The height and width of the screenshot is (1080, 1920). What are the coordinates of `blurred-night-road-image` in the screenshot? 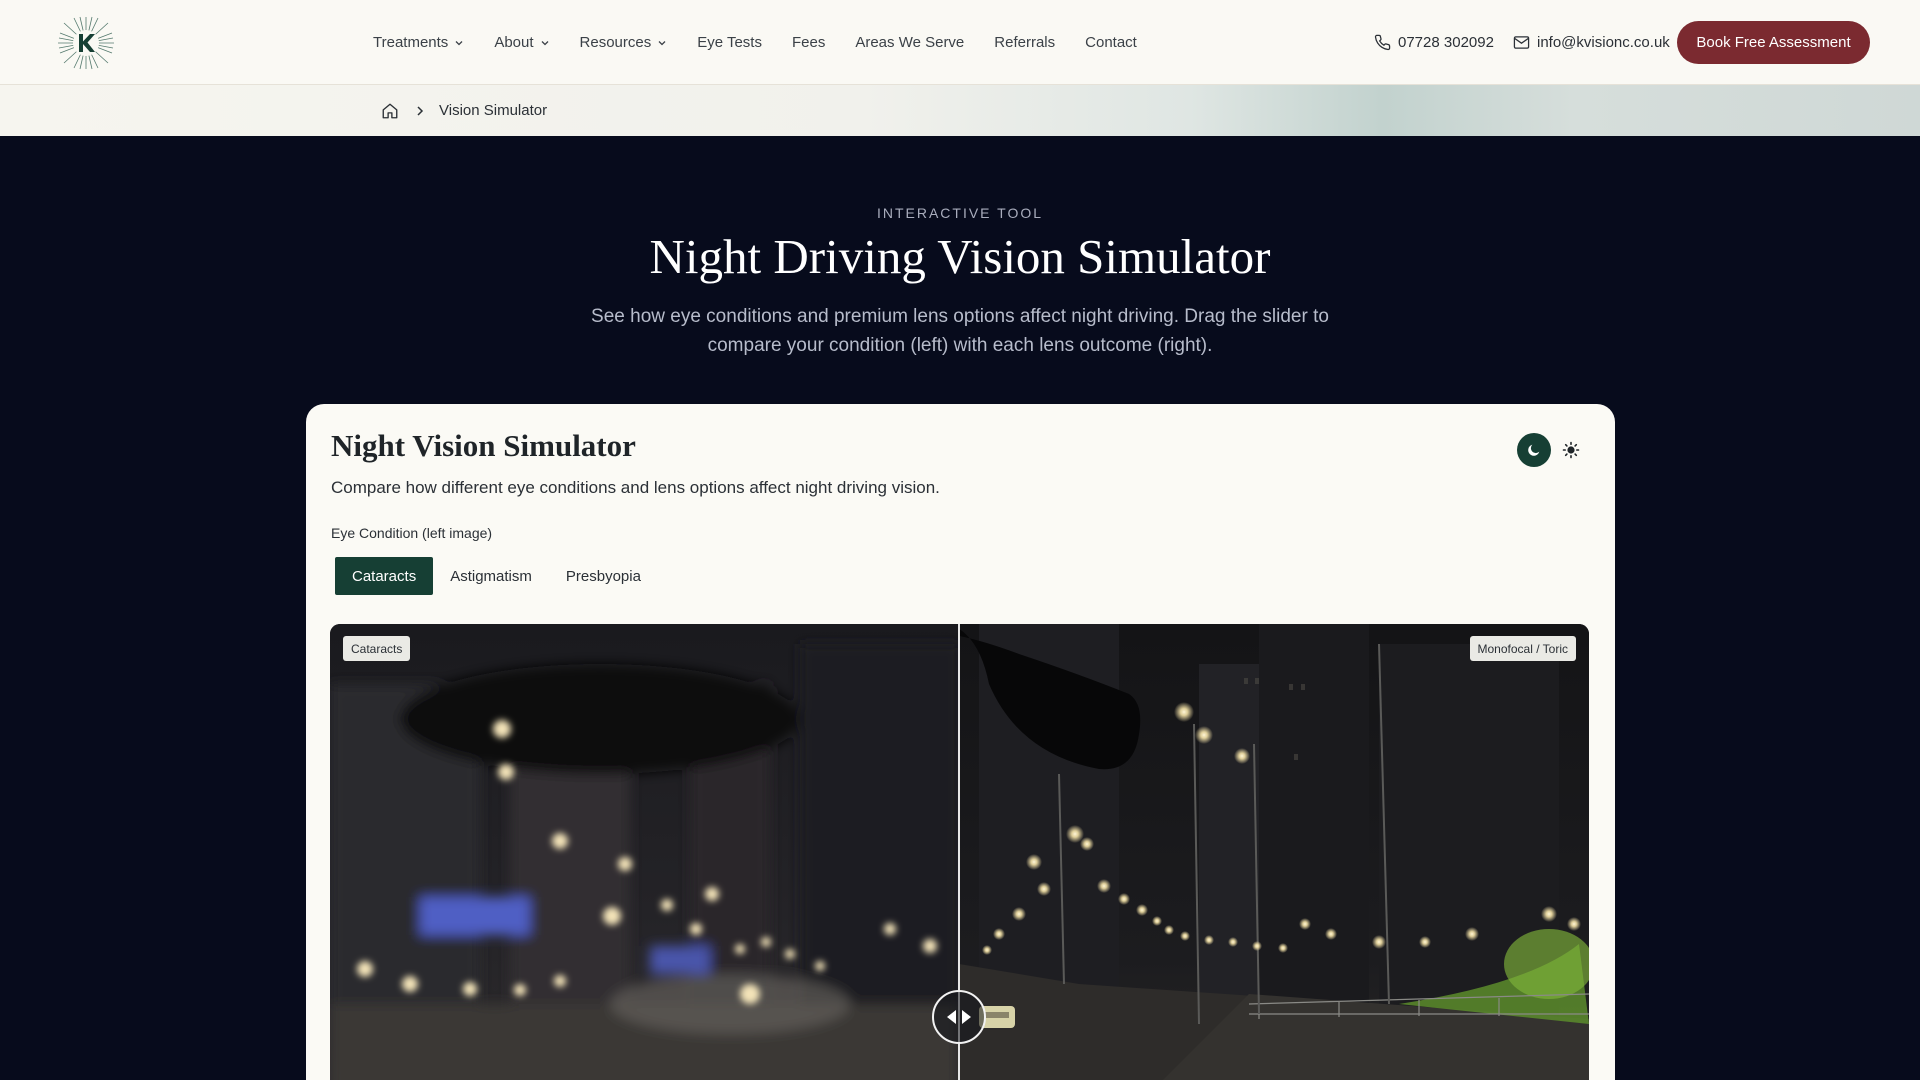 It's located at (644, 852).